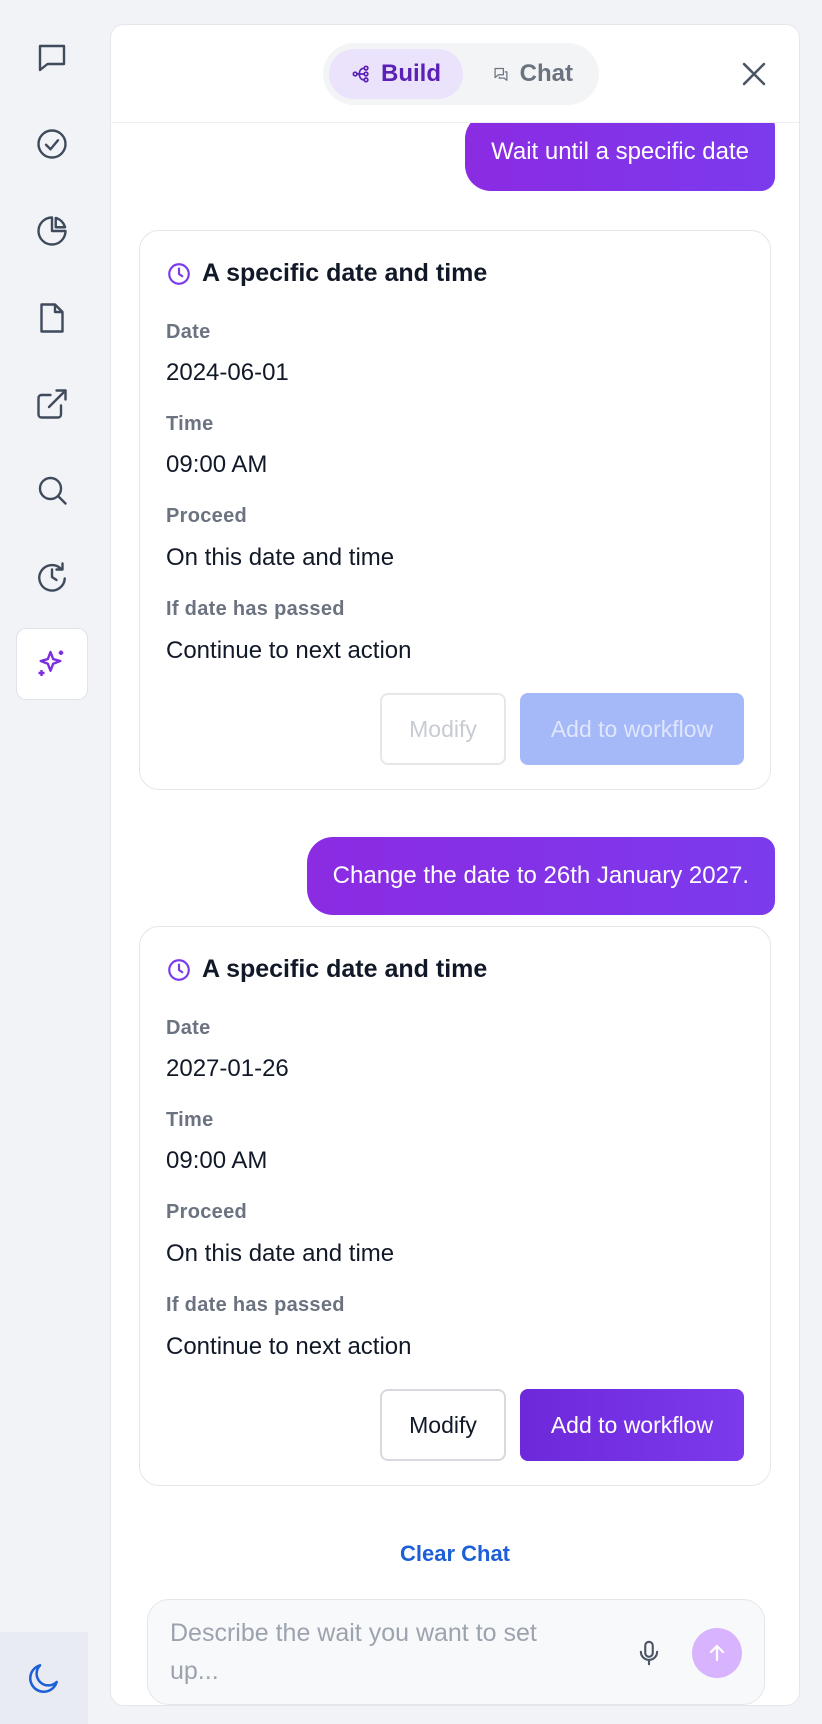  Describe the element at coordinates (540, 876) in the screenshot. I see `user-message: Change the date to 26th January 2027.` at that location.